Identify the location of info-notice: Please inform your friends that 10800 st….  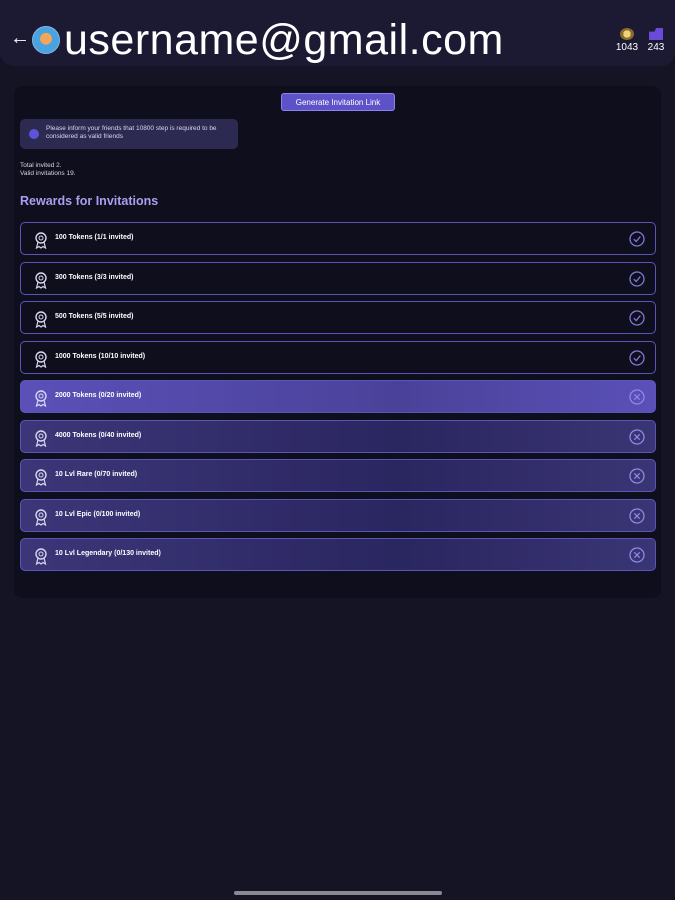
(129, 134).